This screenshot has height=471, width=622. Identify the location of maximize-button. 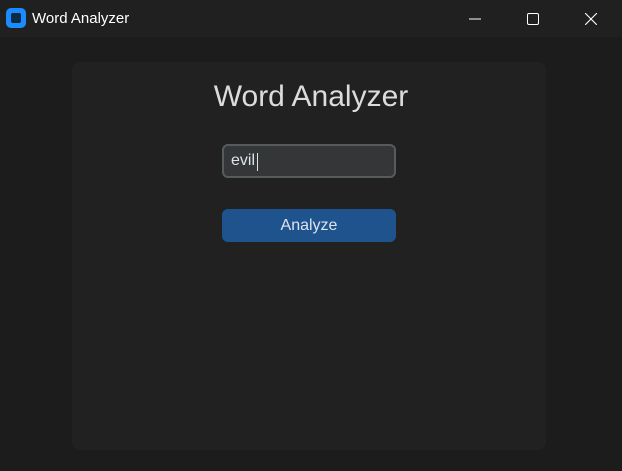
(533, 18).